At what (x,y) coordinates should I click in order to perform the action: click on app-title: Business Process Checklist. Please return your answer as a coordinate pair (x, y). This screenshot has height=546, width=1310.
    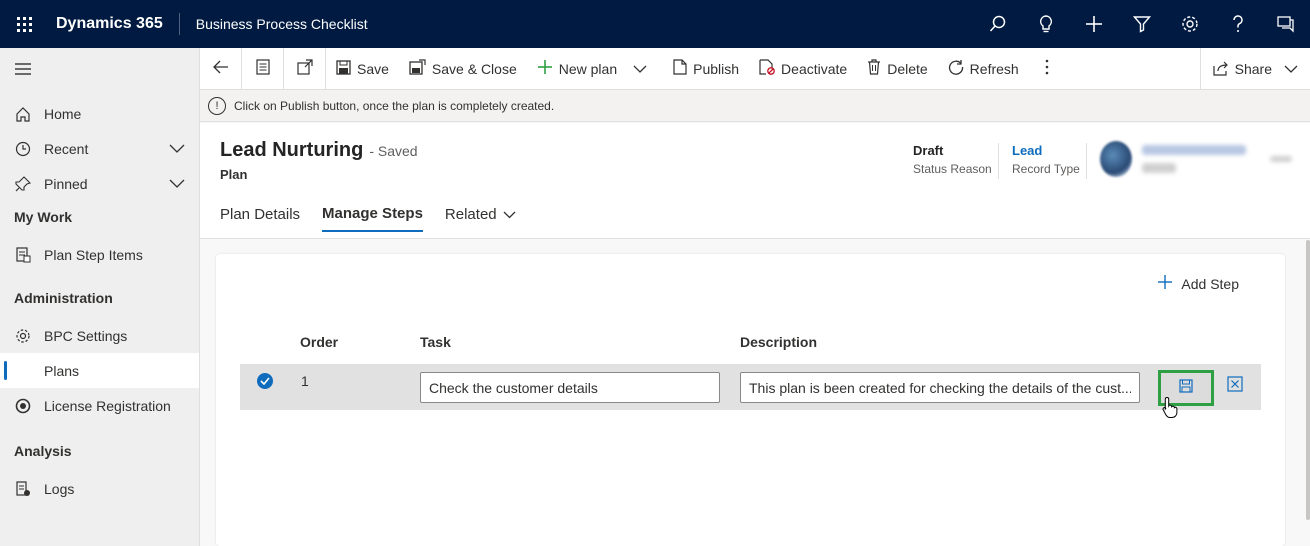
    Looking at the image, I should click on (274, 24).